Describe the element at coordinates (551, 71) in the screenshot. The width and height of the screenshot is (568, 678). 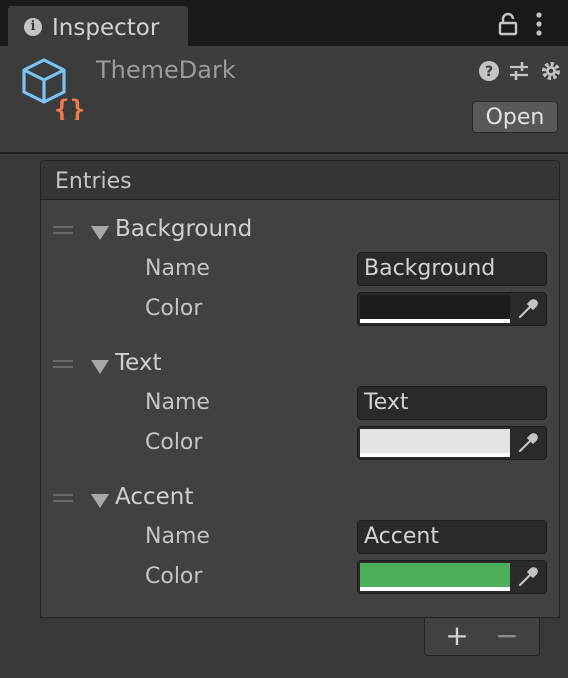
I see `gear-icon` at that location.